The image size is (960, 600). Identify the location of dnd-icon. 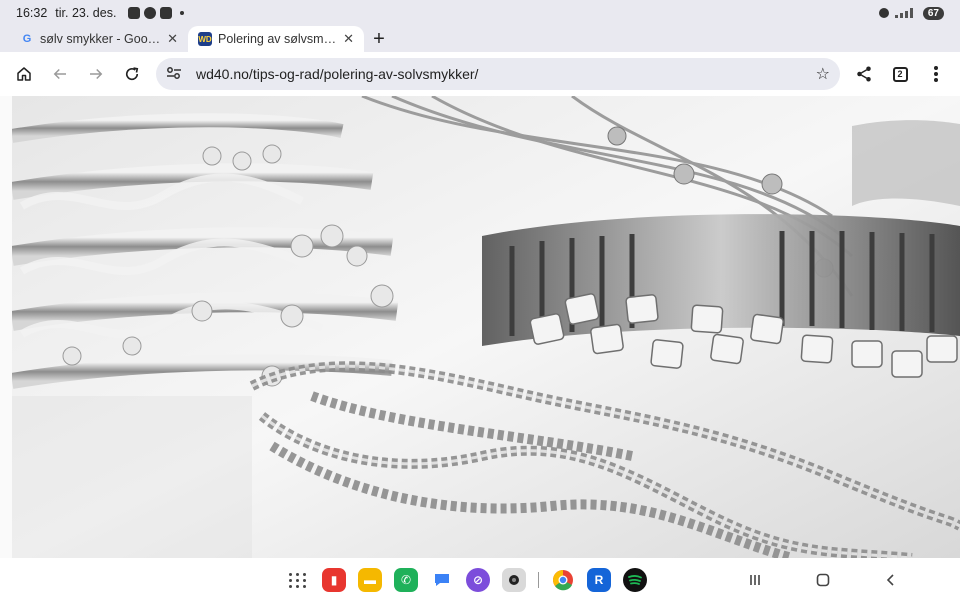
(883, 13).